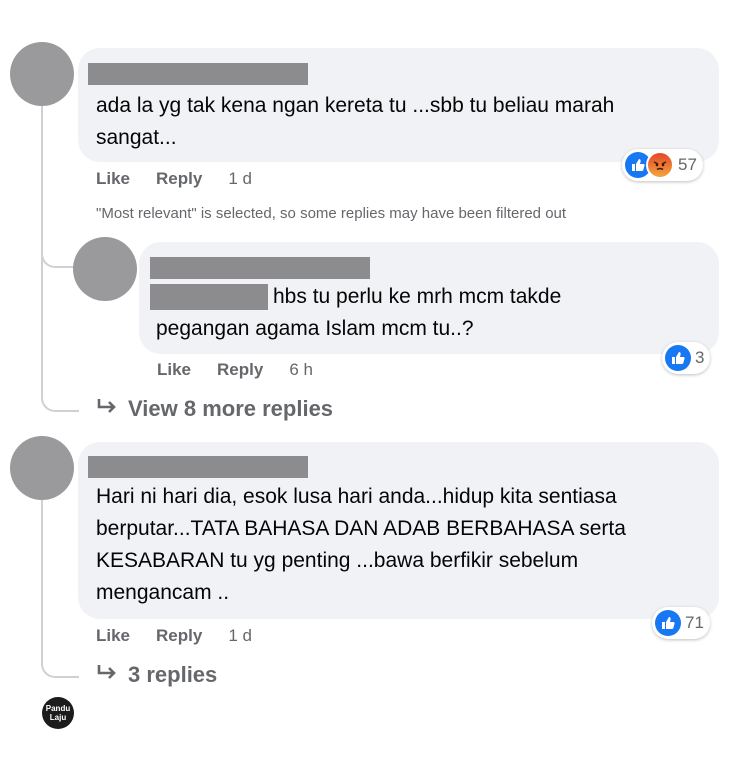 This screenshot has height=768, width=731. I want to click on comment-text: hbs tu perlu ke mrh mcm takde, so click(417, 296).